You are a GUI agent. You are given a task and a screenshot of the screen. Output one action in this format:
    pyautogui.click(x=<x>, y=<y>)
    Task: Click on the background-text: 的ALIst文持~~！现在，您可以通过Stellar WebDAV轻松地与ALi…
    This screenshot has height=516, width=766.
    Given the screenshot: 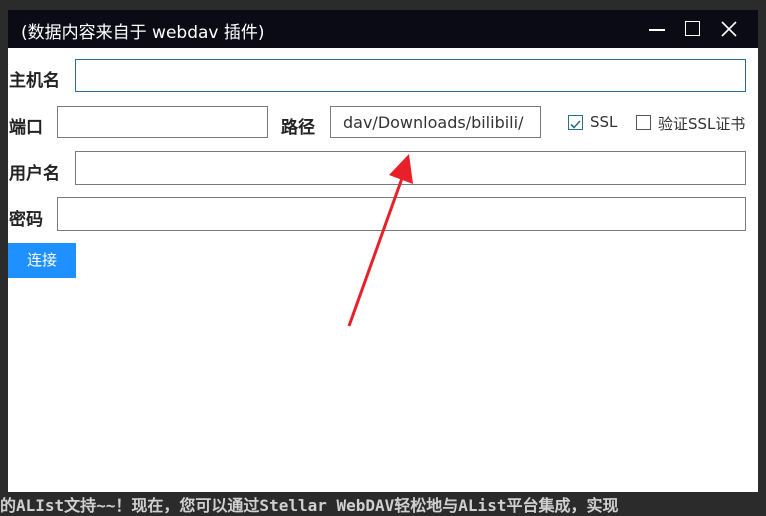 What is the action you would take?
    pyautogui.click(x=309, y=505)
    